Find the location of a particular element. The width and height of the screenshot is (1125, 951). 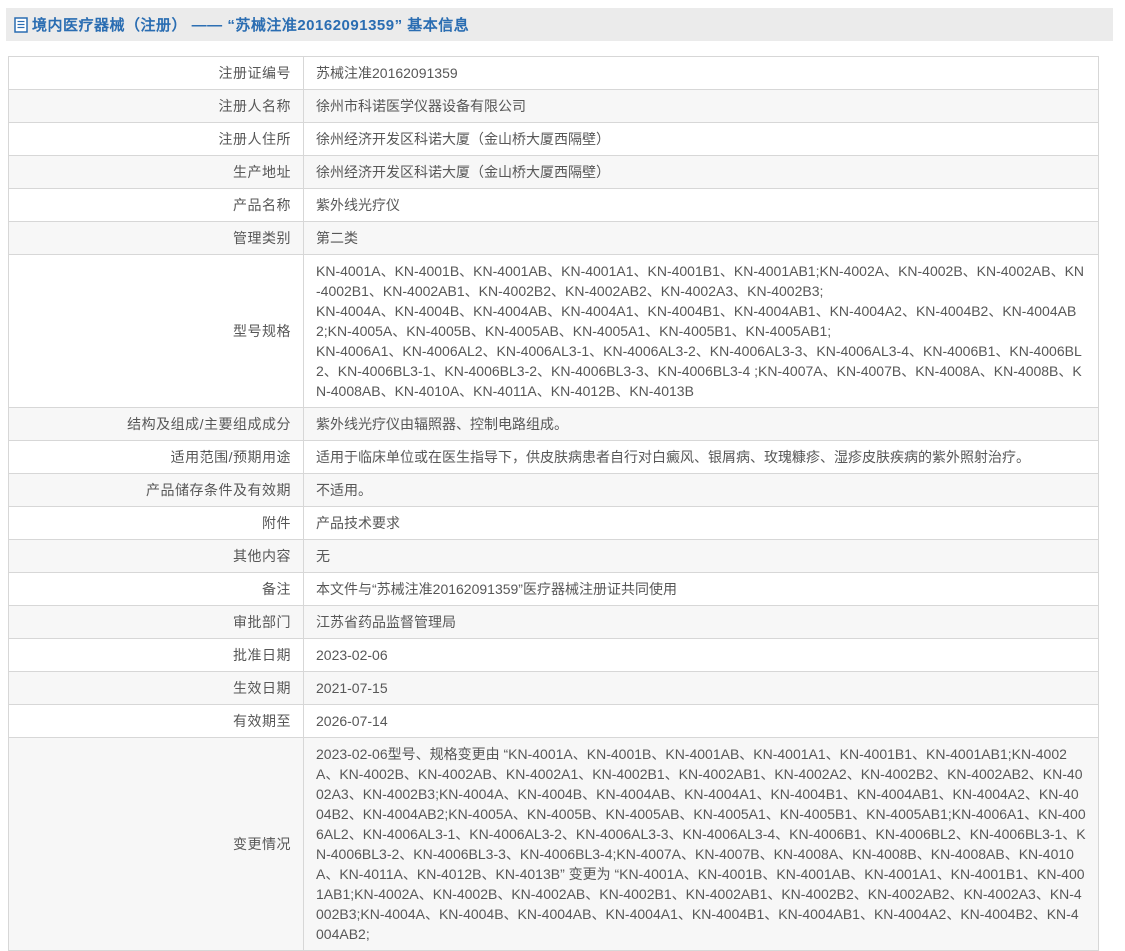

row-label: 其他内容 is located at coordinates (156, 556).